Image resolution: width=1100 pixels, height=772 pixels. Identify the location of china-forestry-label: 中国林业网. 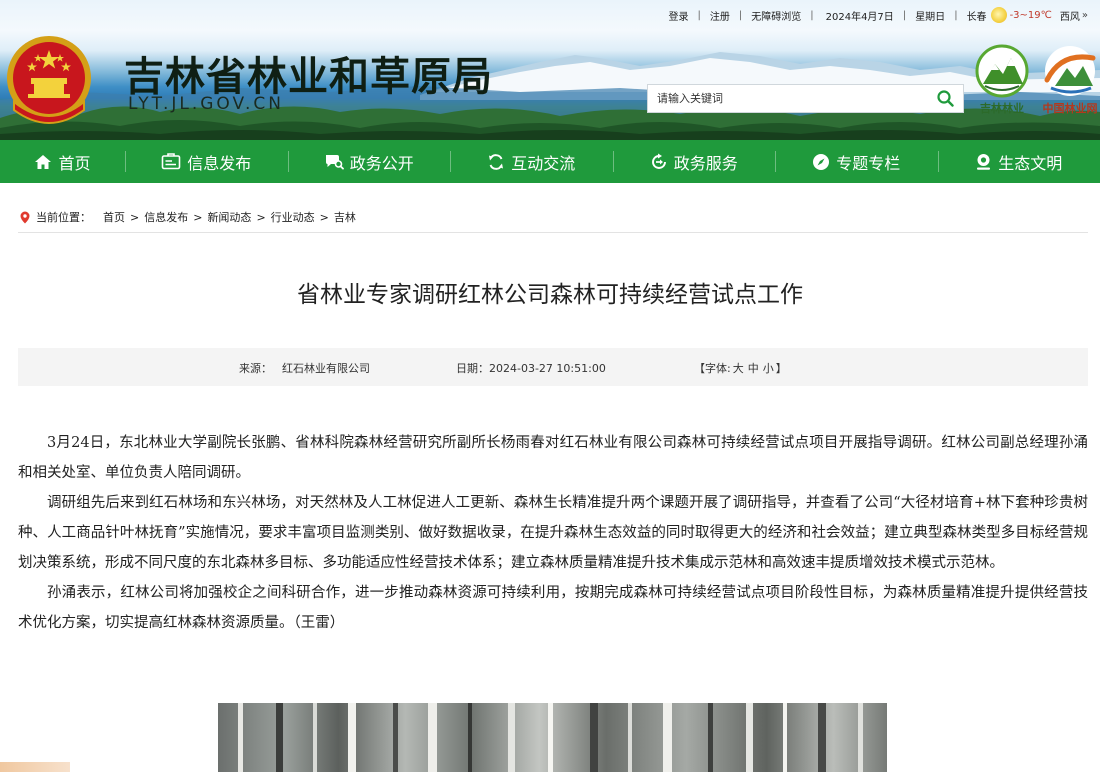
(1070, 108).